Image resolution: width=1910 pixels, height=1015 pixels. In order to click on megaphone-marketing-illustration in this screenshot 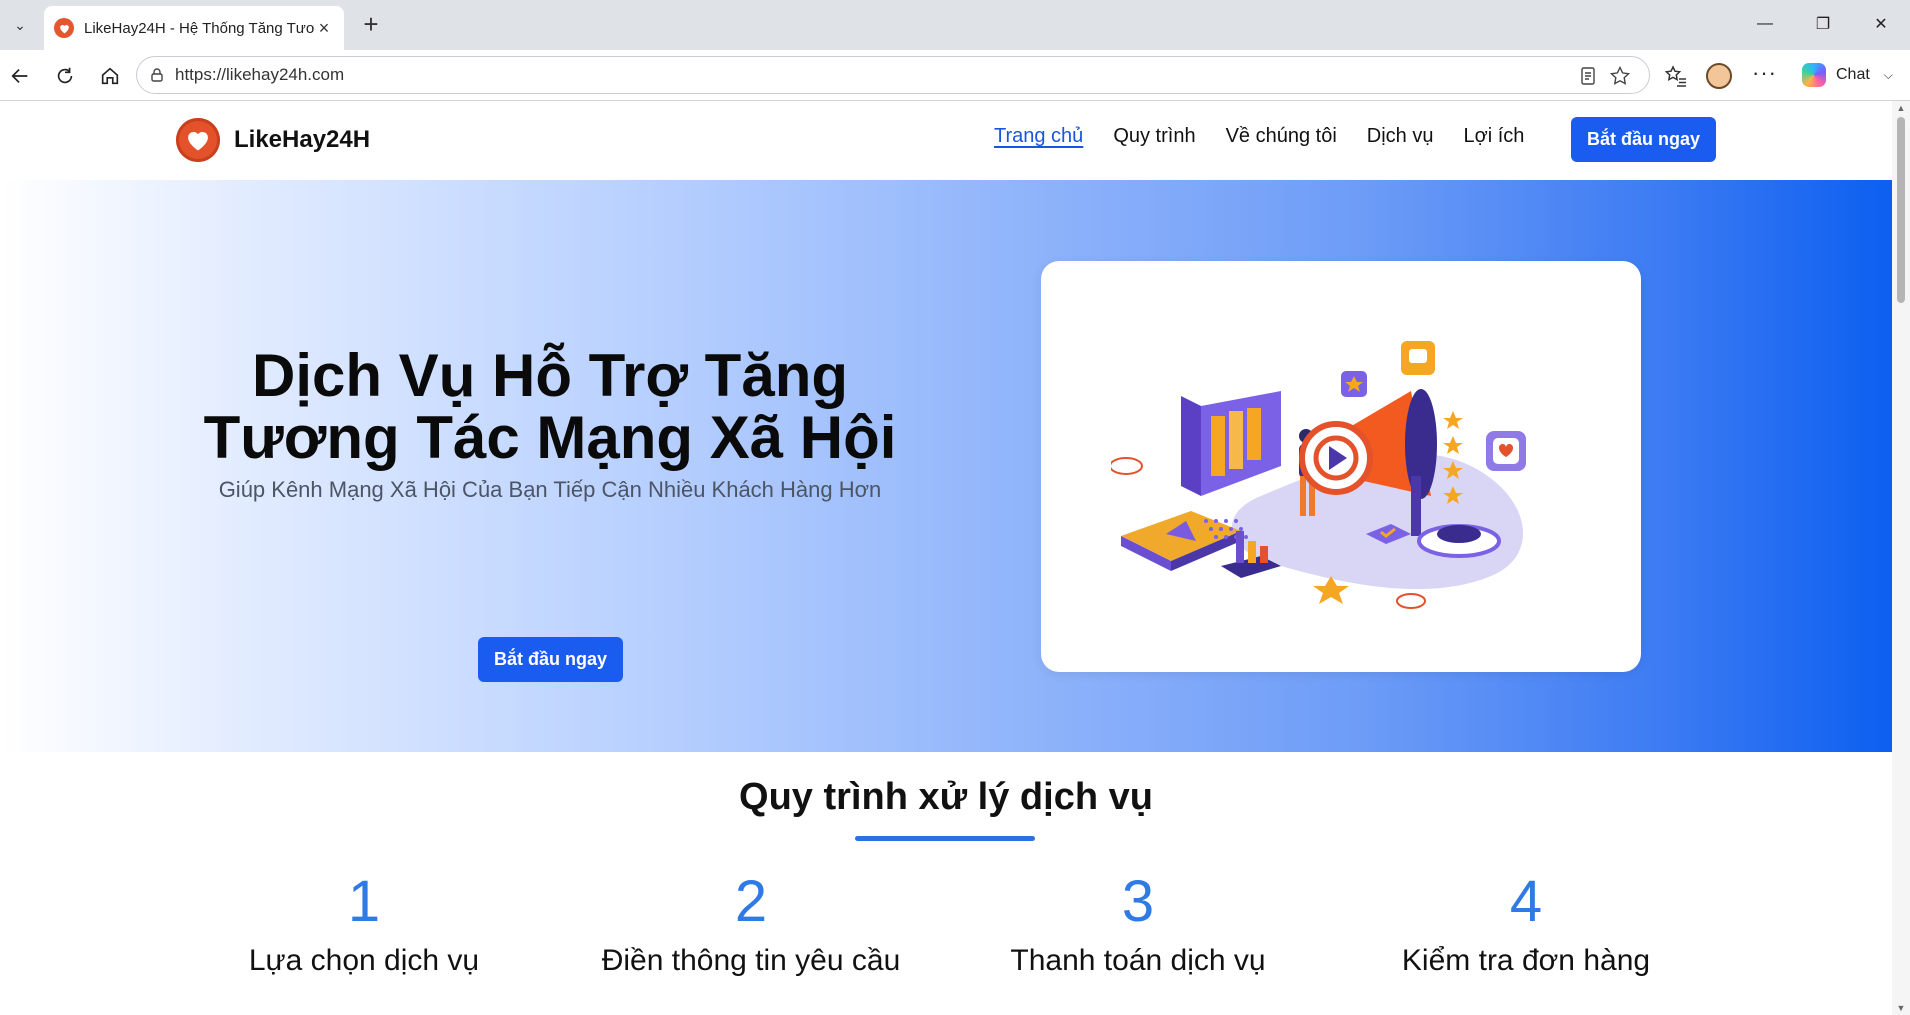, I will do `click(1318, 475)`.